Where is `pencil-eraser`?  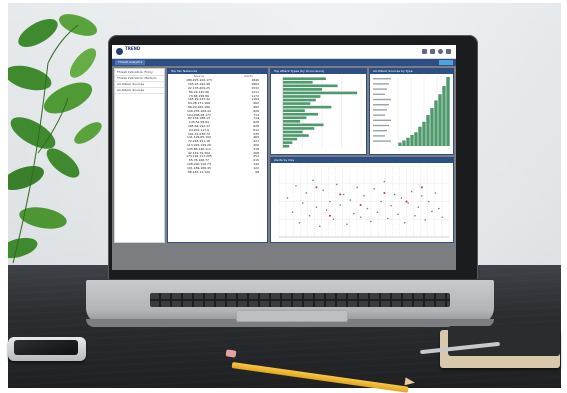
pencil-eraser is located at coordinates (231, 353).